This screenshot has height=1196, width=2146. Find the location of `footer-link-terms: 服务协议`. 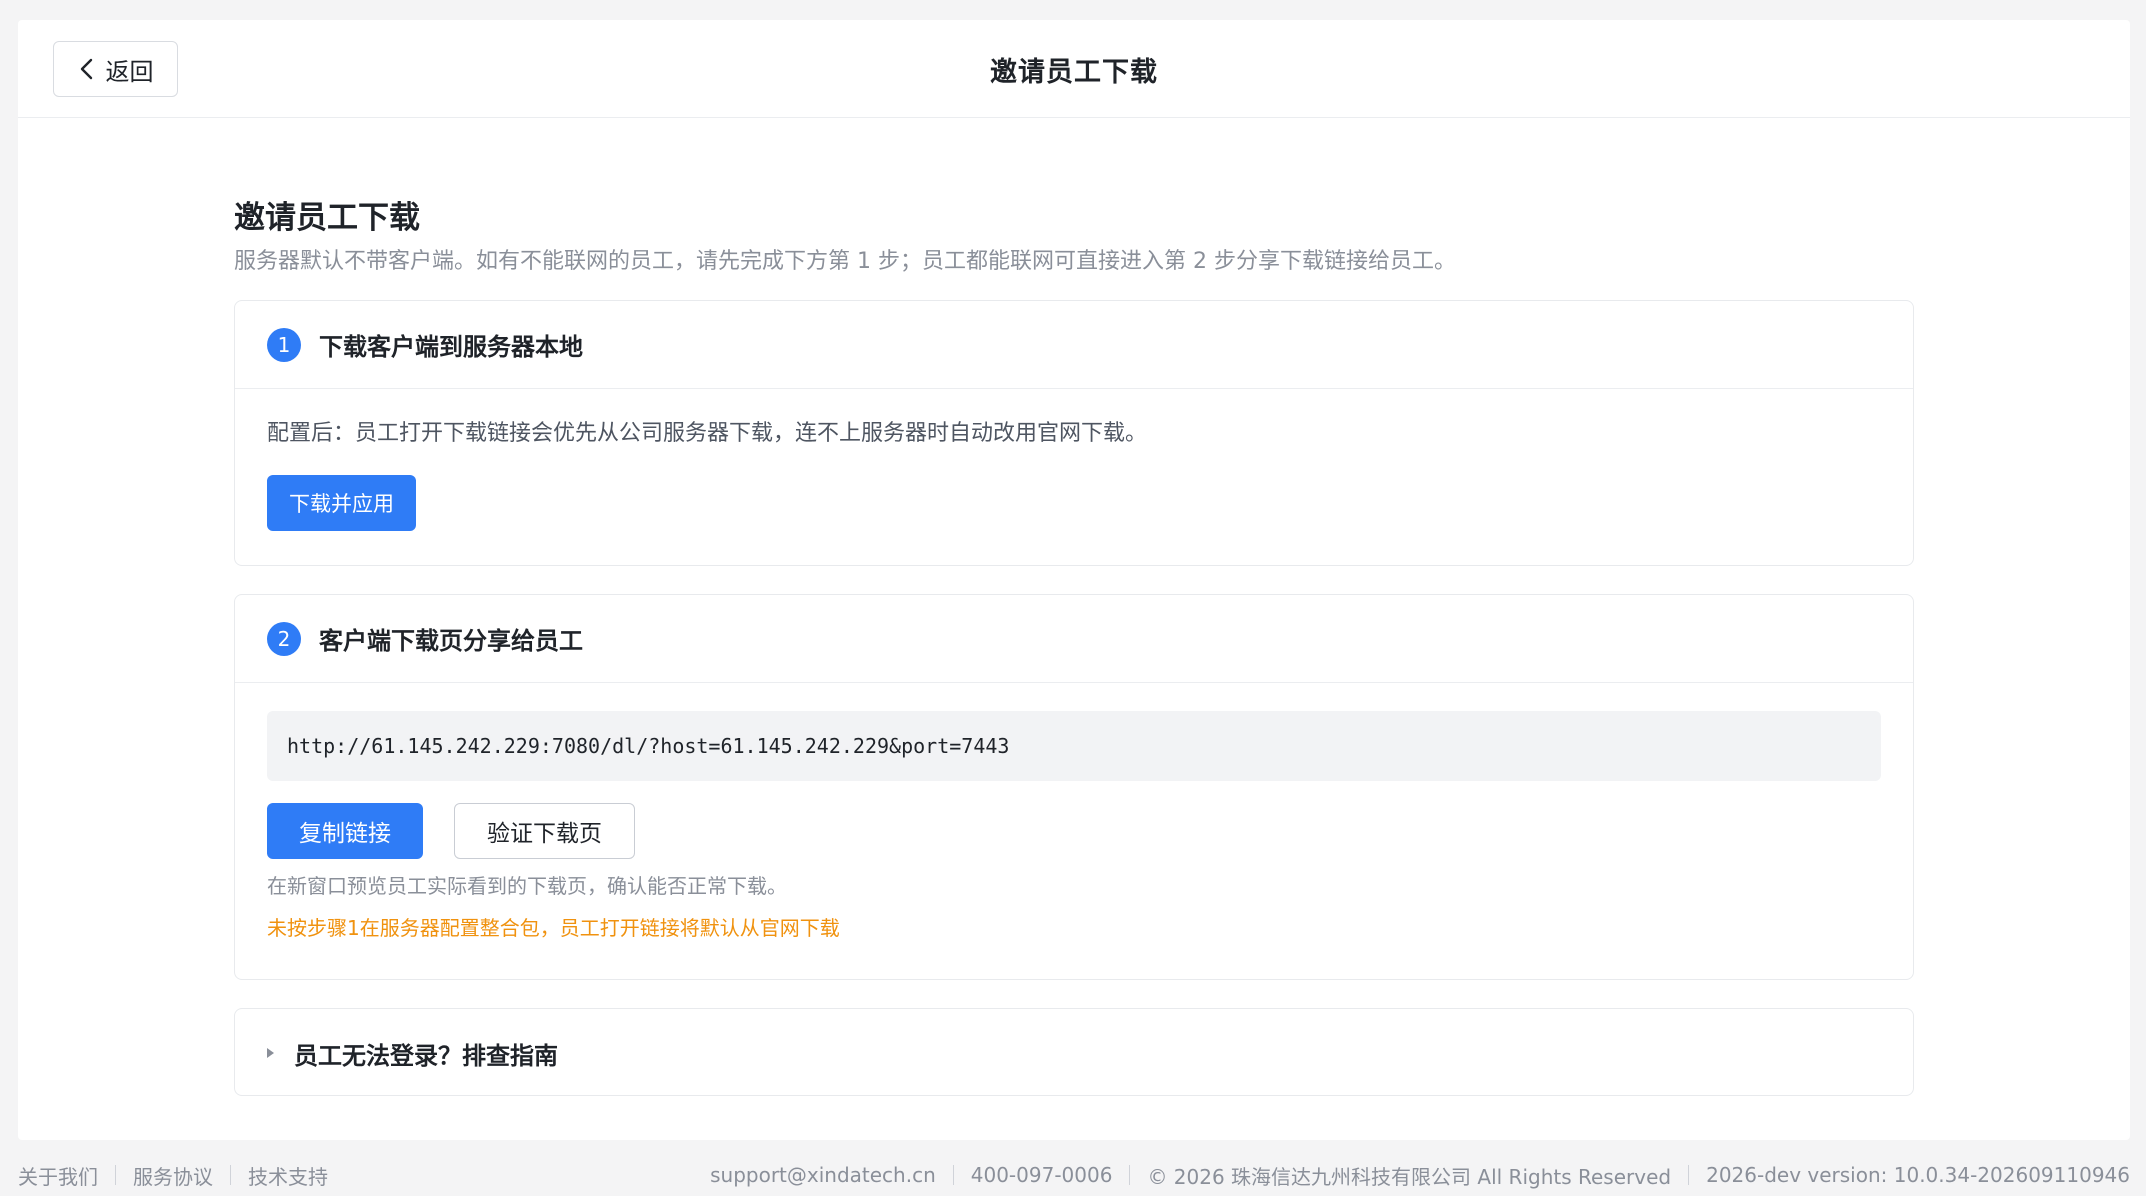

footer-link-terms: 服务协议 is located at coordinates (173, 1175).